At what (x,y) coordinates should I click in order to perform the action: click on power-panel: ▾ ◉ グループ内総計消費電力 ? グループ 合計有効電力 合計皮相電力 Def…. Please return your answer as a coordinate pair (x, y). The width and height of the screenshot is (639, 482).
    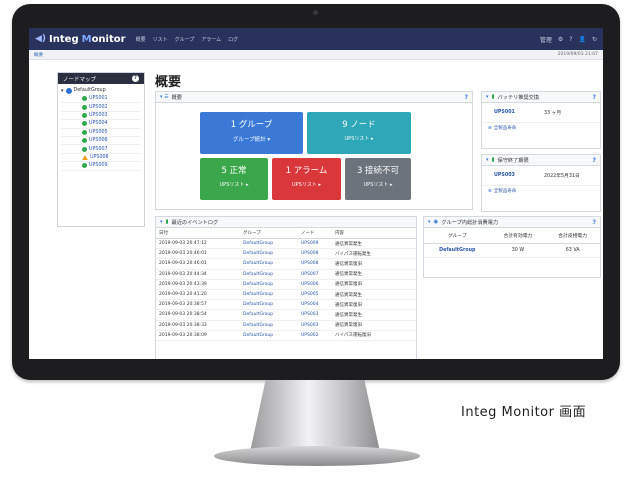
    Looking at the image, I should click on (512, 247).